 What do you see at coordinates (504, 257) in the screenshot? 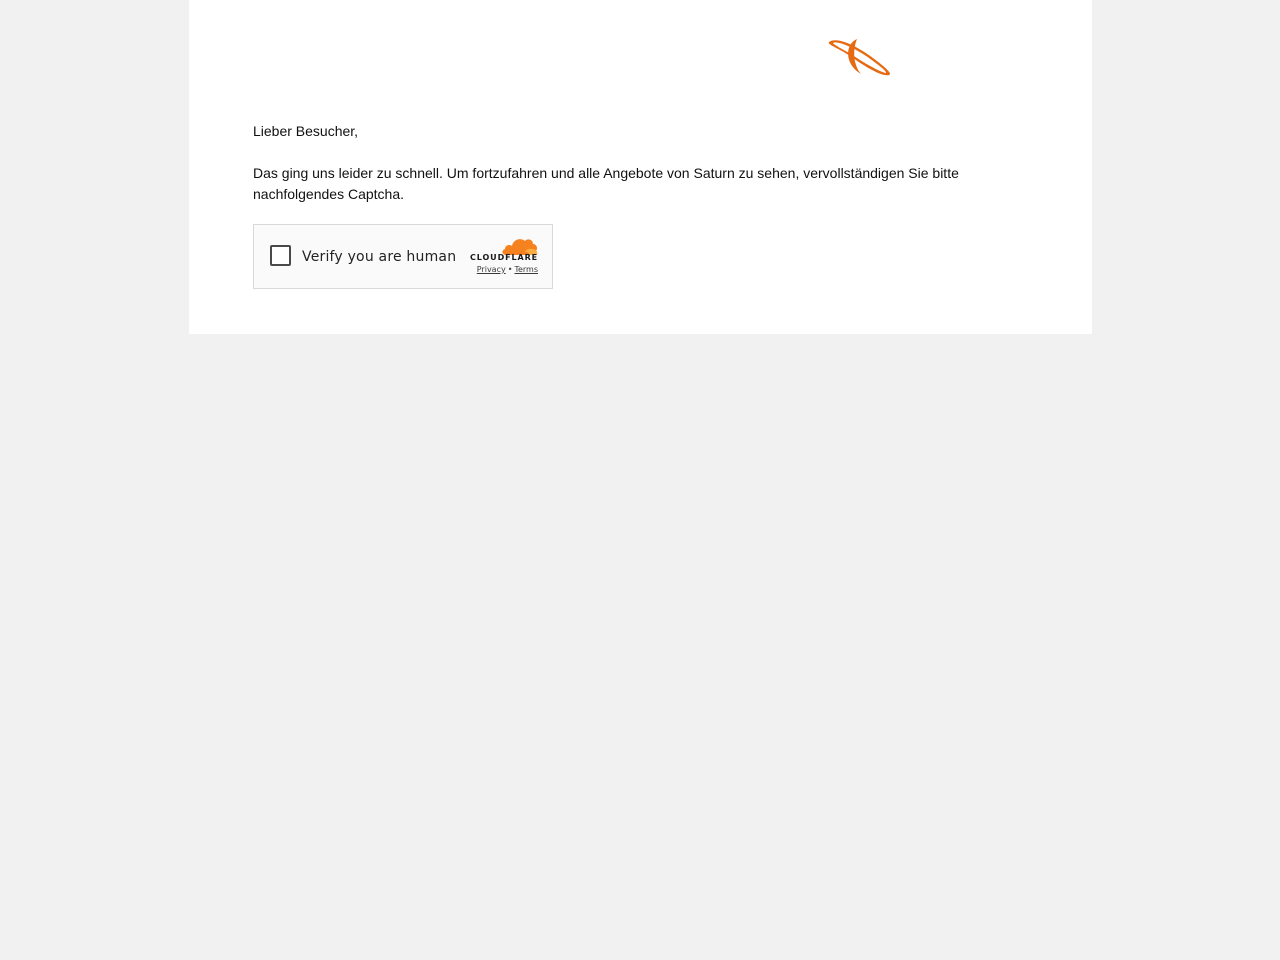
I see `cloudflare-wordmark: CLOUDFLARE` at bounding box center [504, 257].